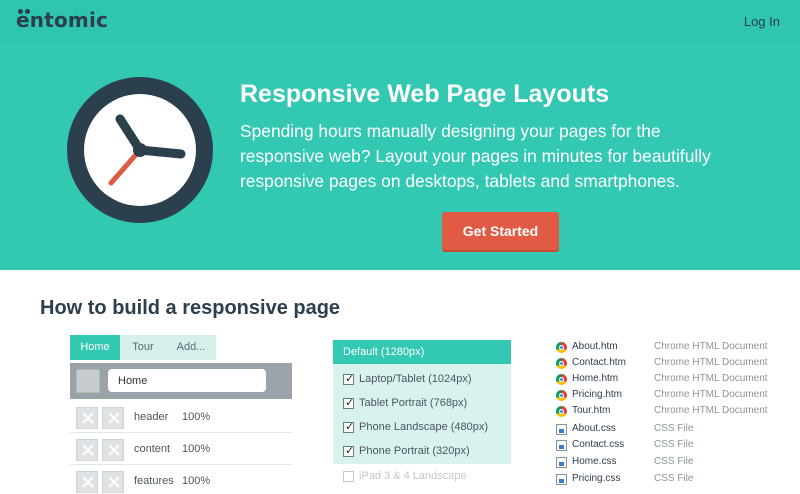  I want to click on hero-title: Responsive Web Page Layouts, so click(425, 94).